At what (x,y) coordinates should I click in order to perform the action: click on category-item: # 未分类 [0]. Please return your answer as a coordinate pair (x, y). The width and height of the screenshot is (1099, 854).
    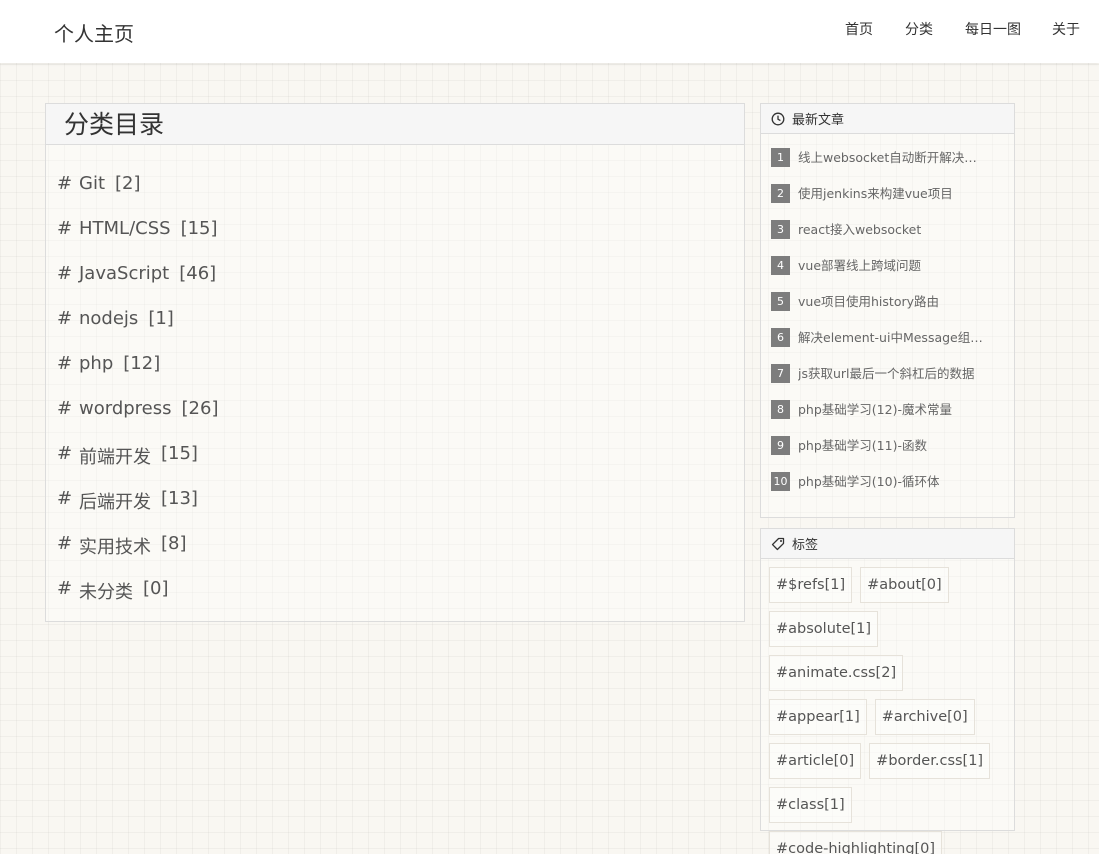
    Looking at the image, I should click on (400, 600).